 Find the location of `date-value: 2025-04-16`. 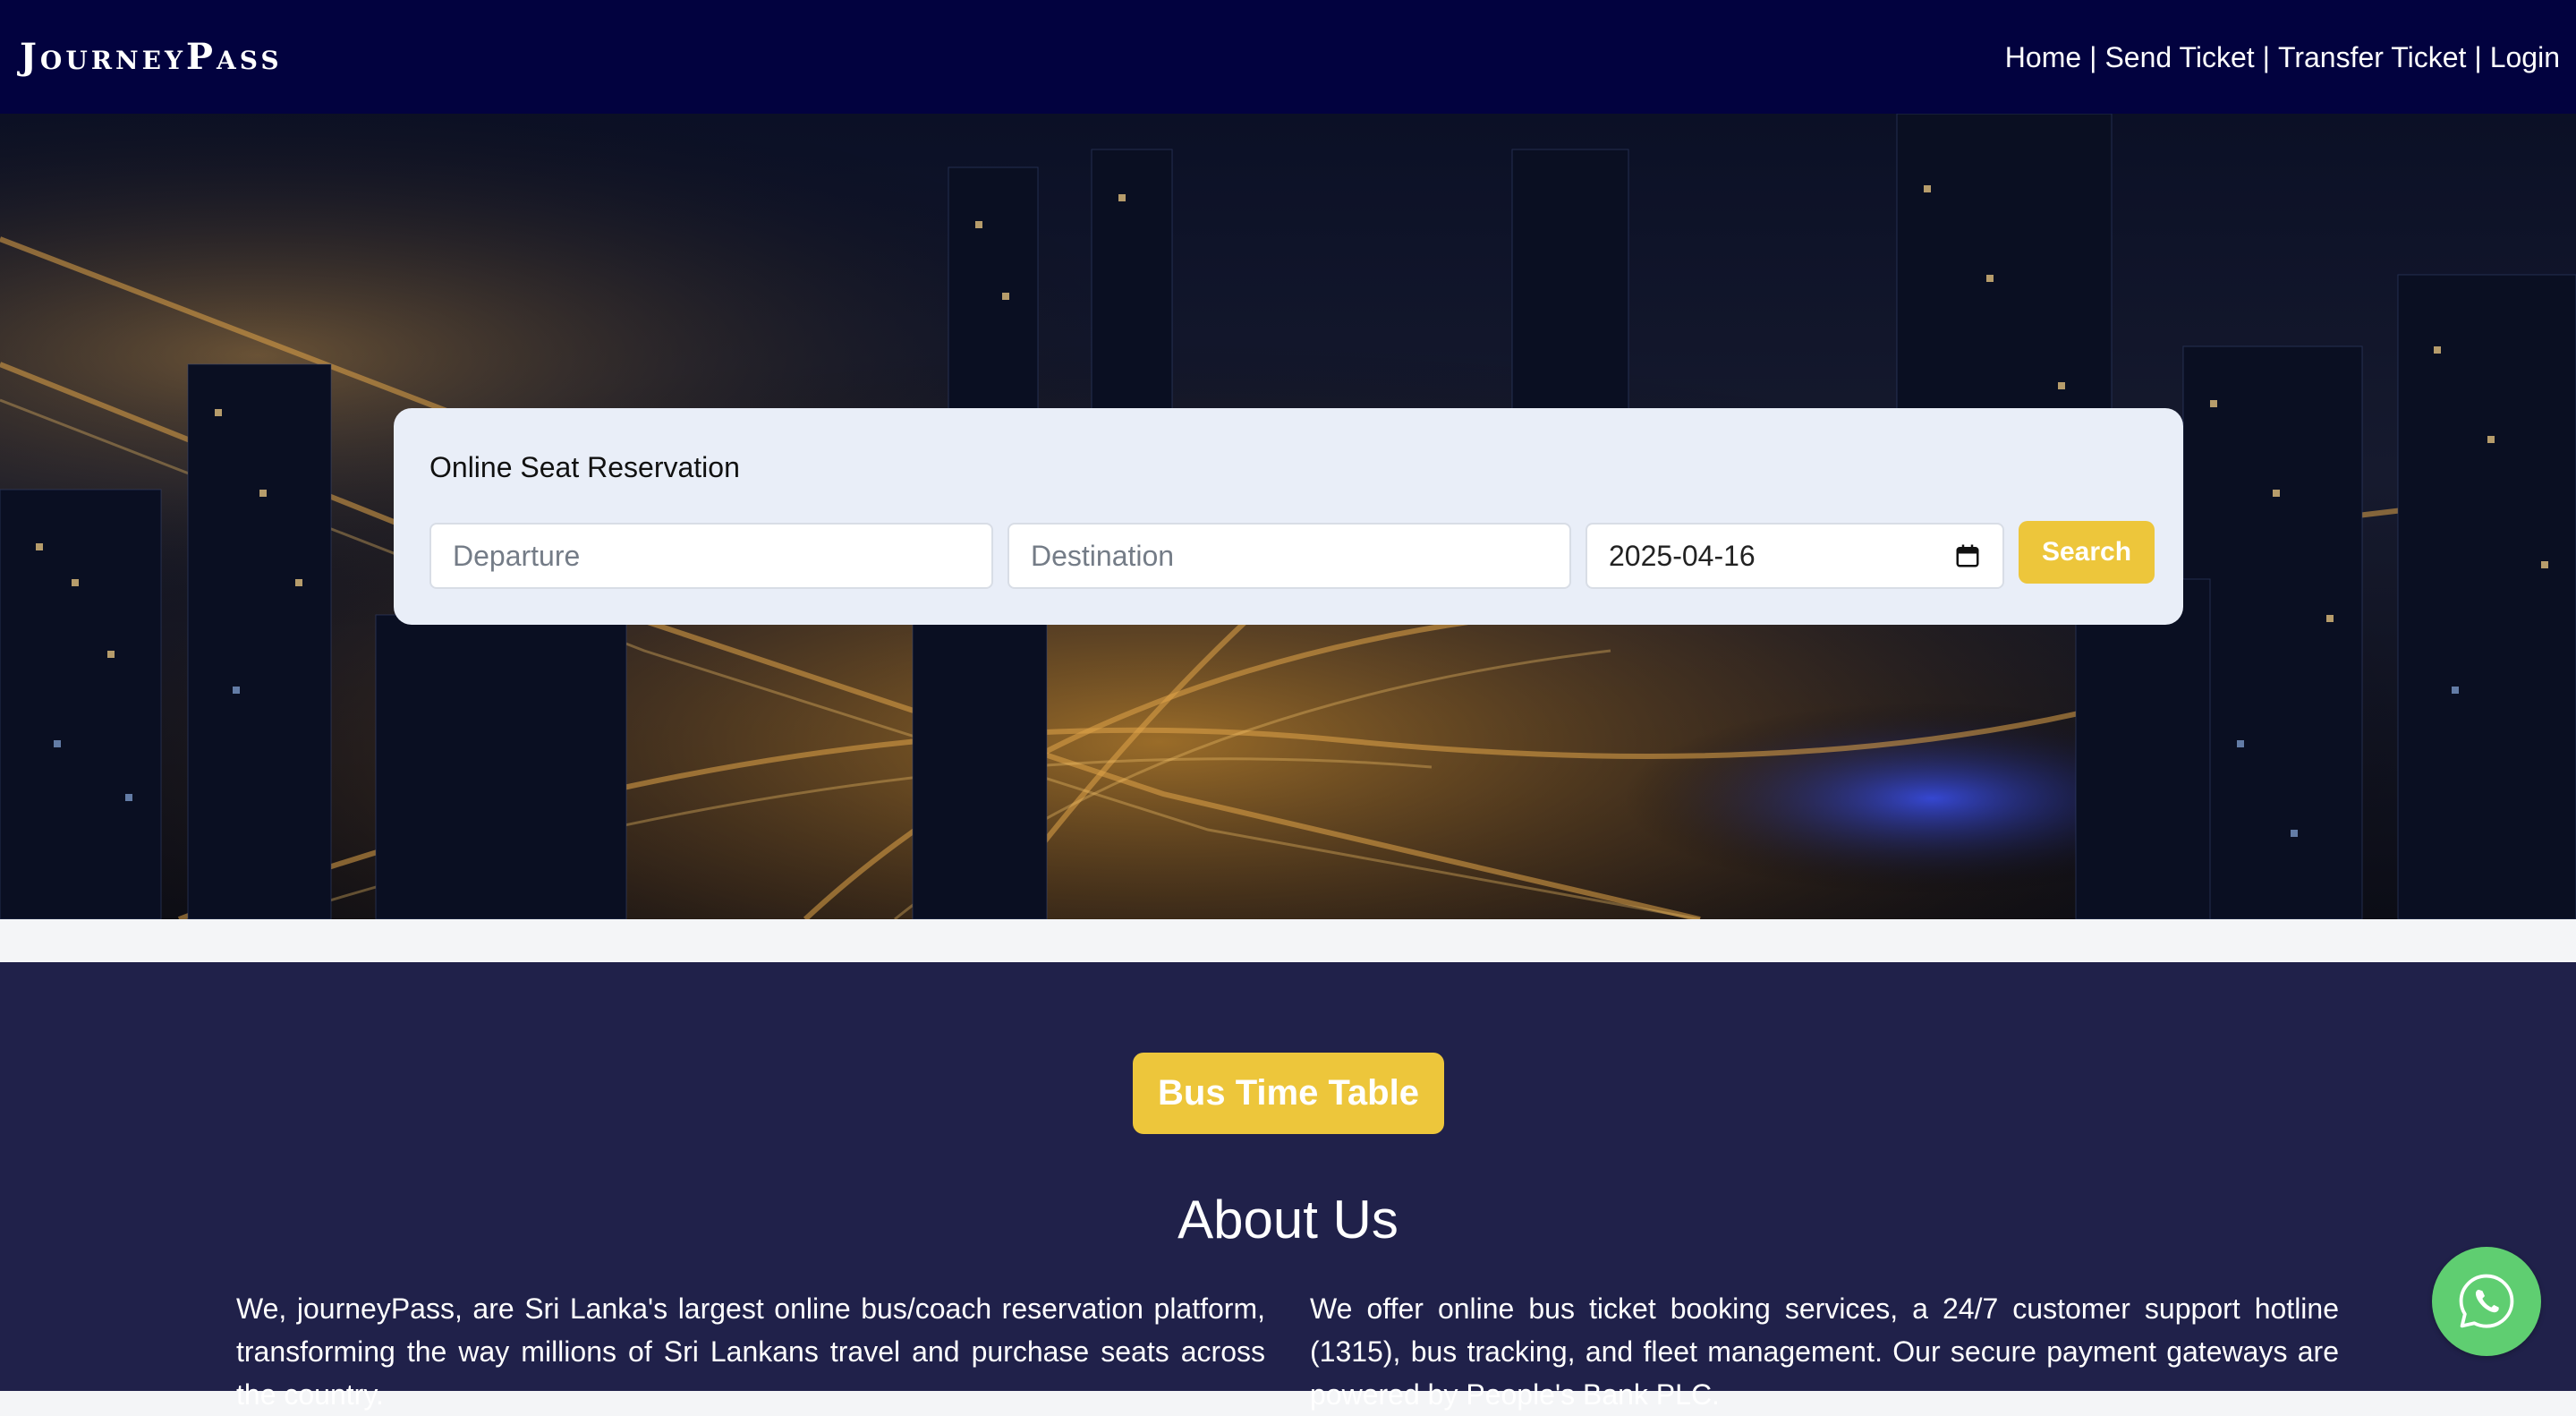

date-value: 2025-04-16 is located at coordinates (1682, 556).